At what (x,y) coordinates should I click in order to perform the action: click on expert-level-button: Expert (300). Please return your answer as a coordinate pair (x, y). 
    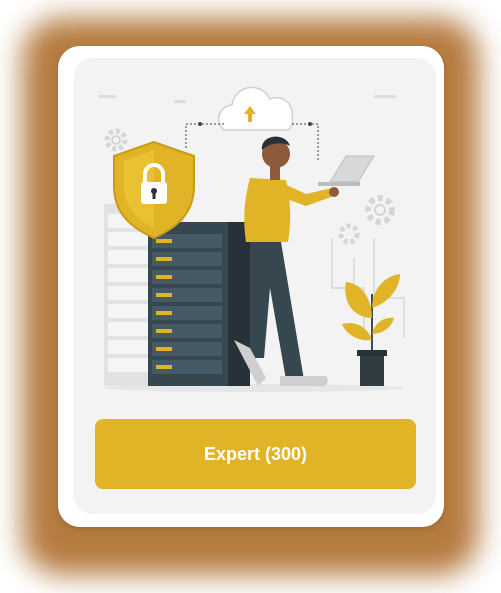
    Looking at the image, I should click on (255, 454).